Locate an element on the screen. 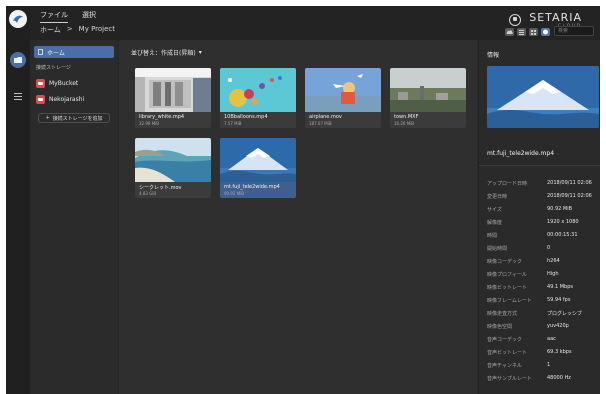  grid-view-icon is located at coordinates (533, 32).